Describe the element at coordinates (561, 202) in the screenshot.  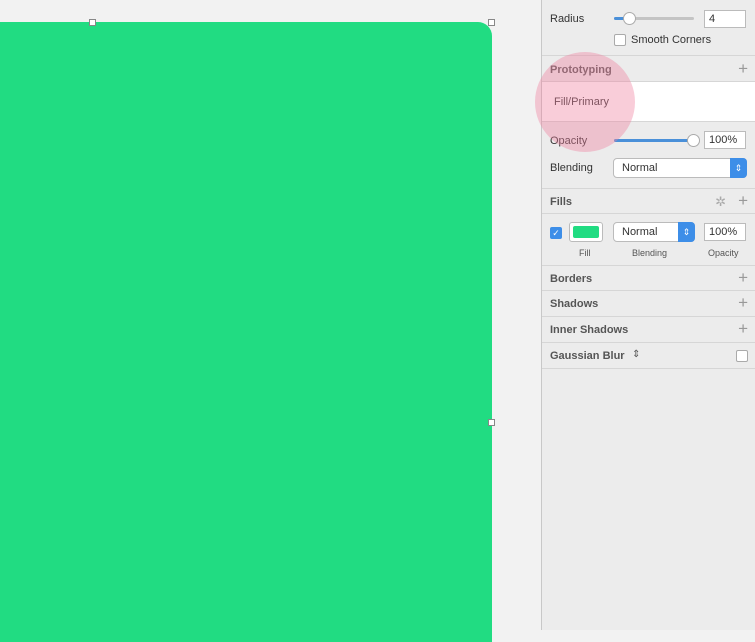
I see `fills-title: Fills` at that location.